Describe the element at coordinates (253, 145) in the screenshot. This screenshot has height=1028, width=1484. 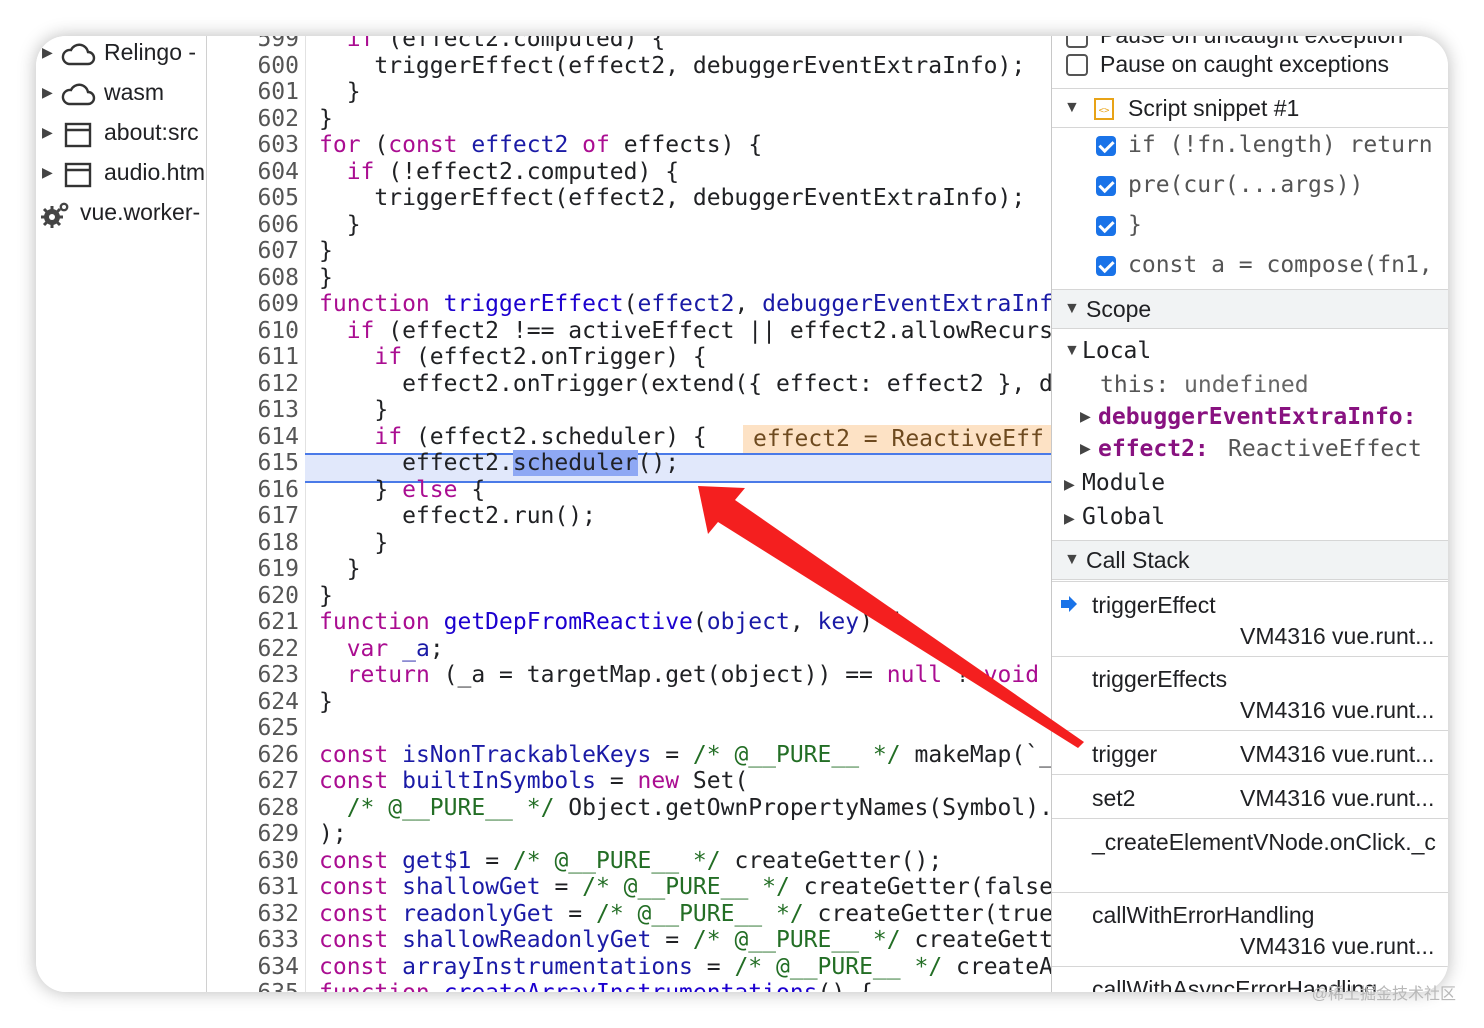
I see `line-number: 603` at that location.